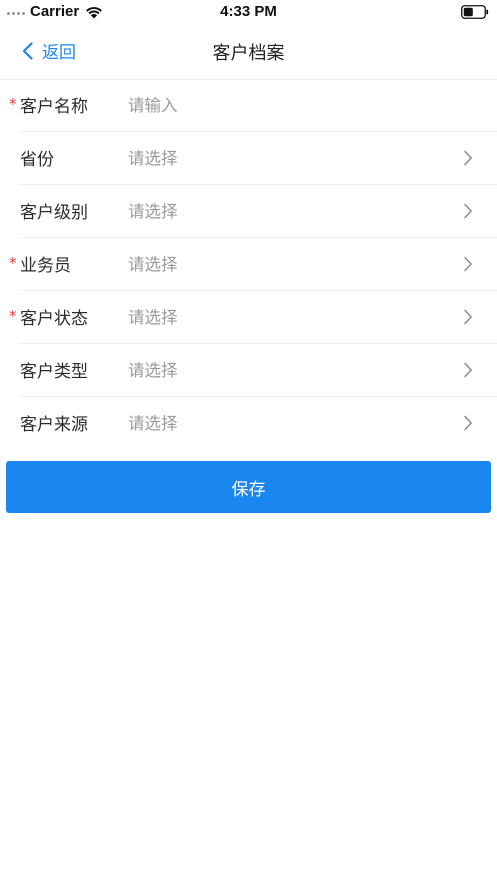  Describe the element at coordinates (54, 372) in the screenshot. I see `field-label: 客户类型` at that location.